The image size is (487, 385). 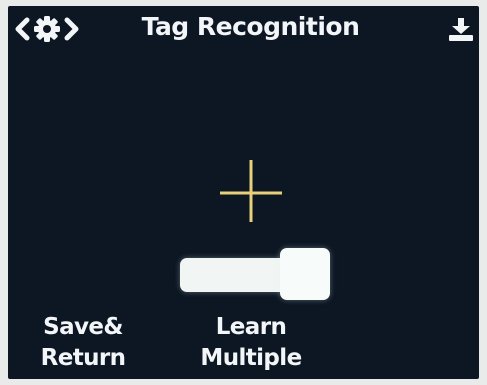 I want to click on top-bar: Tag Recognition, so click(x=243, y=32).